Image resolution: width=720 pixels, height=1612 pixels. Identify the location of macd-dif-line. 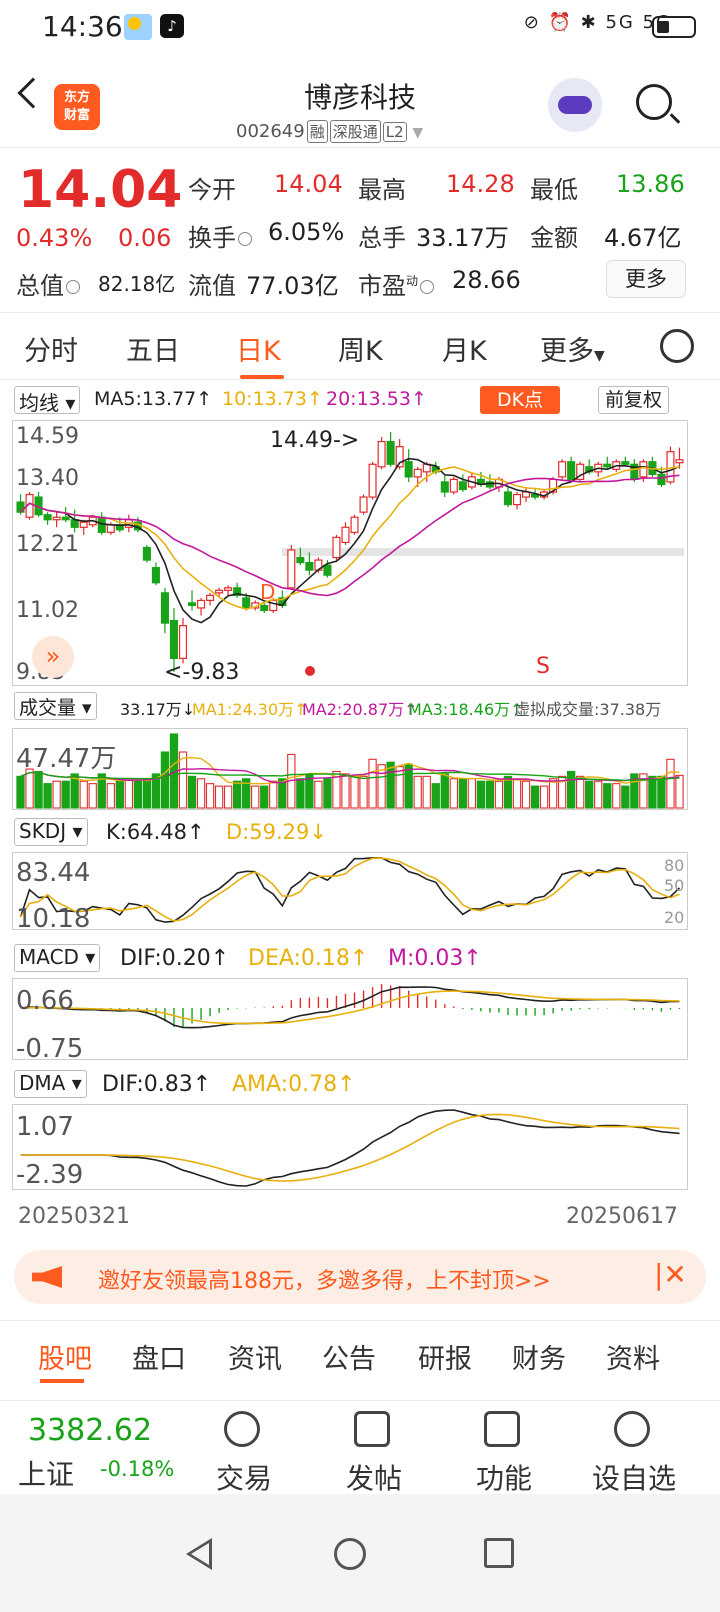
(350, 1007).